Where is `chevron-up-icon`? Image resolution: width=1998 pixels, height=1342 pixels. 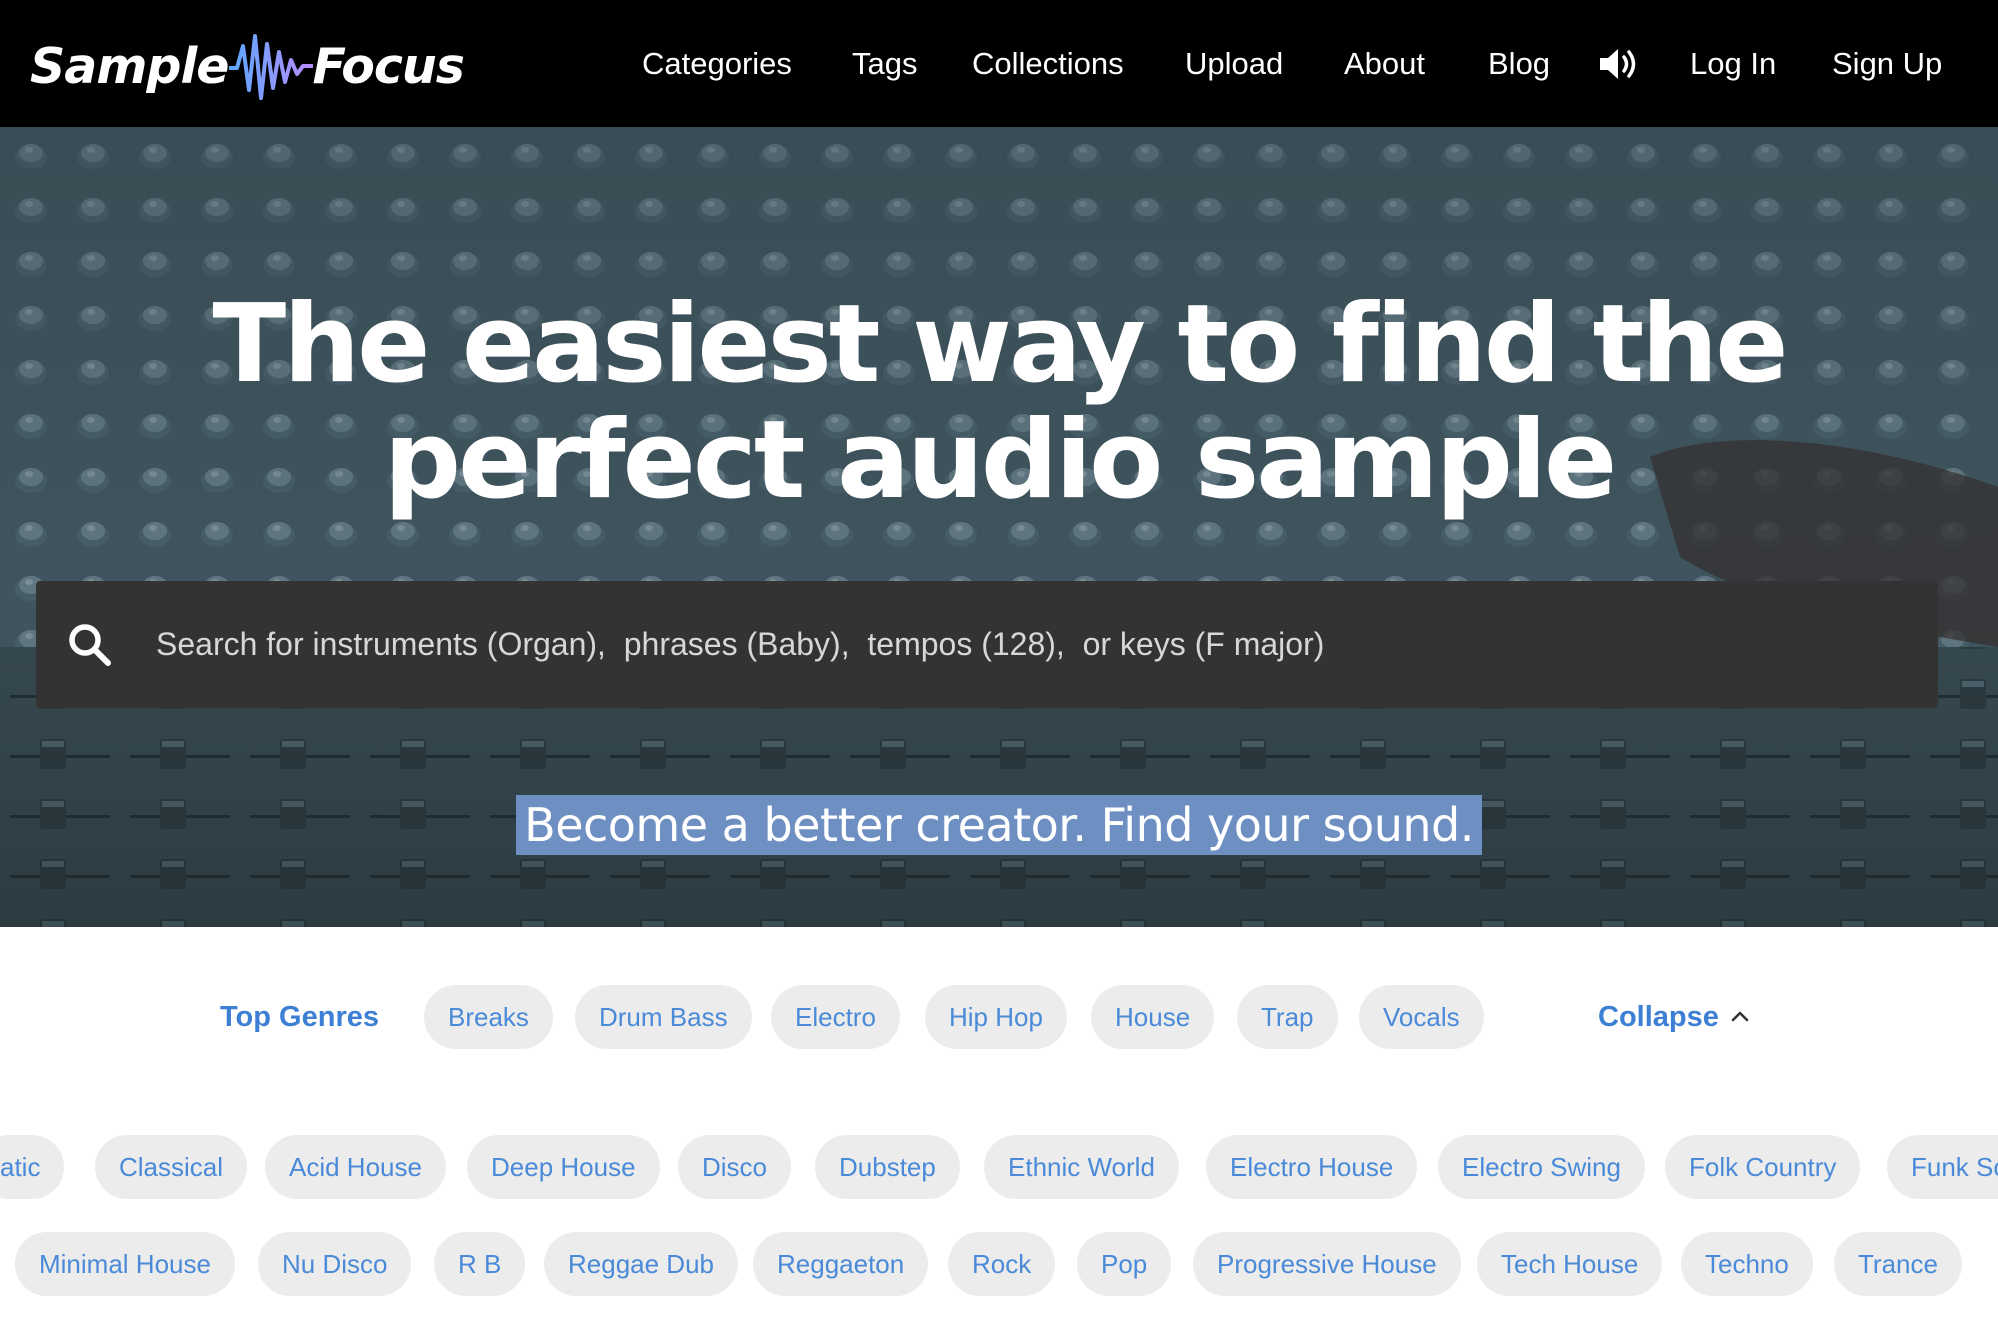 chevron-up-icon is located at coordinates (1740, 1016).